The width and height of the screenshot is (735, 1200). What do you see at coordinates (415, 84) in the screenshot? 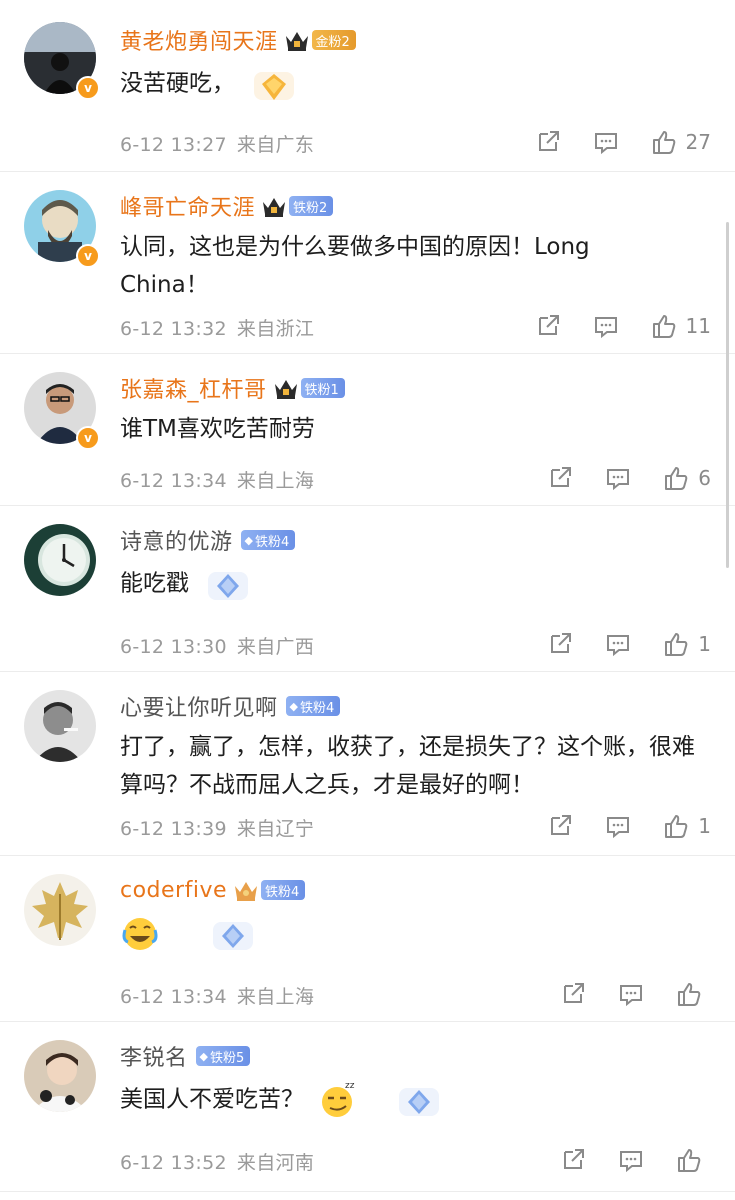
I see `comment-text: 没苦硬吃，` at bounding box center [415, 84].